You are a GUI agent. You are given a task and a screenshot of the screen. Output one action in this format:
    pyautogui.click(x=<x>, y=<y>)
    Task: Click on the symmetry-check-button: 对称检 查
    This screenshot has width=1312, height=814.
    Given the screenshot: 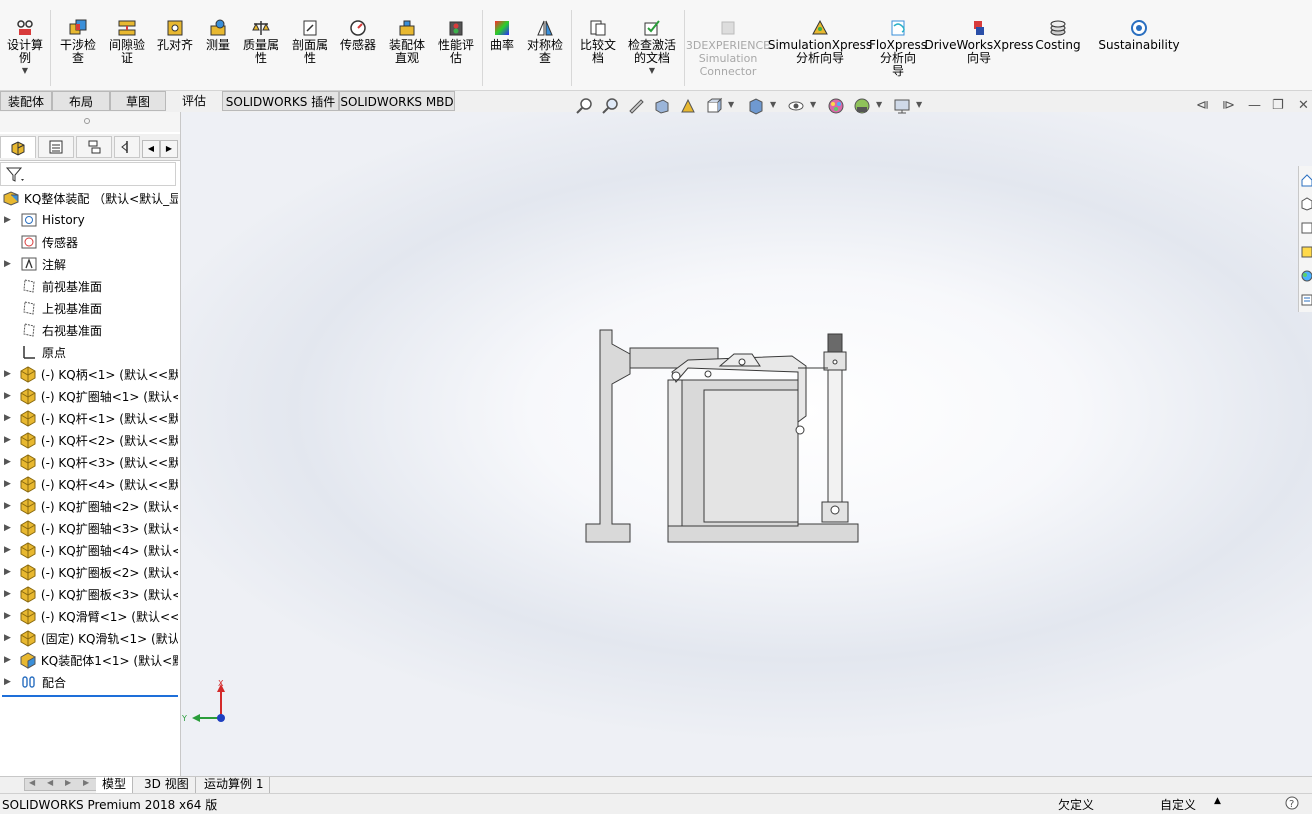 What is the action you would take?
    pyautogui.click(x=545, y=41)
    